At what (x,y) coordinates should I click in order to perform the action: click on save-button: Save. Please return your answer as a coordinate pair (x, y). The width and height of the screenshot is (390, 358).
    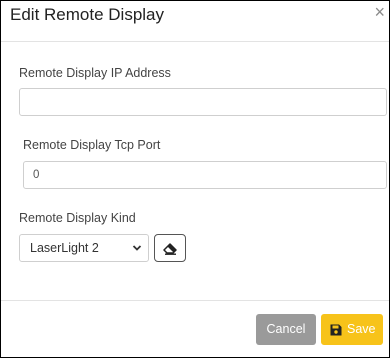
    Looking at the image, I should click on (352, 329).